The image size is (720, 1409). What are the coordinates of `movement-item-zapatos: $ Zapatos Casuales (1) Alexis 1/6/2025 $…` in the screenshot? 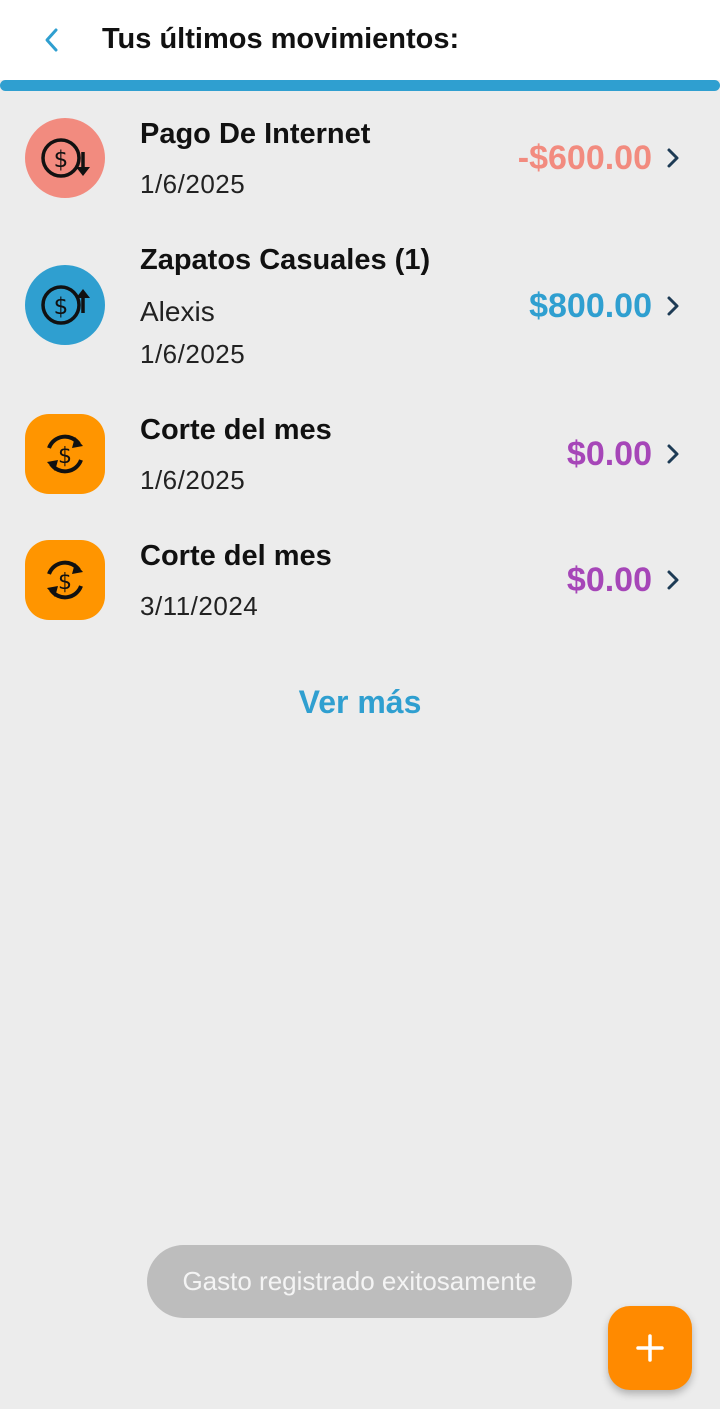 It's located at (360, 302).